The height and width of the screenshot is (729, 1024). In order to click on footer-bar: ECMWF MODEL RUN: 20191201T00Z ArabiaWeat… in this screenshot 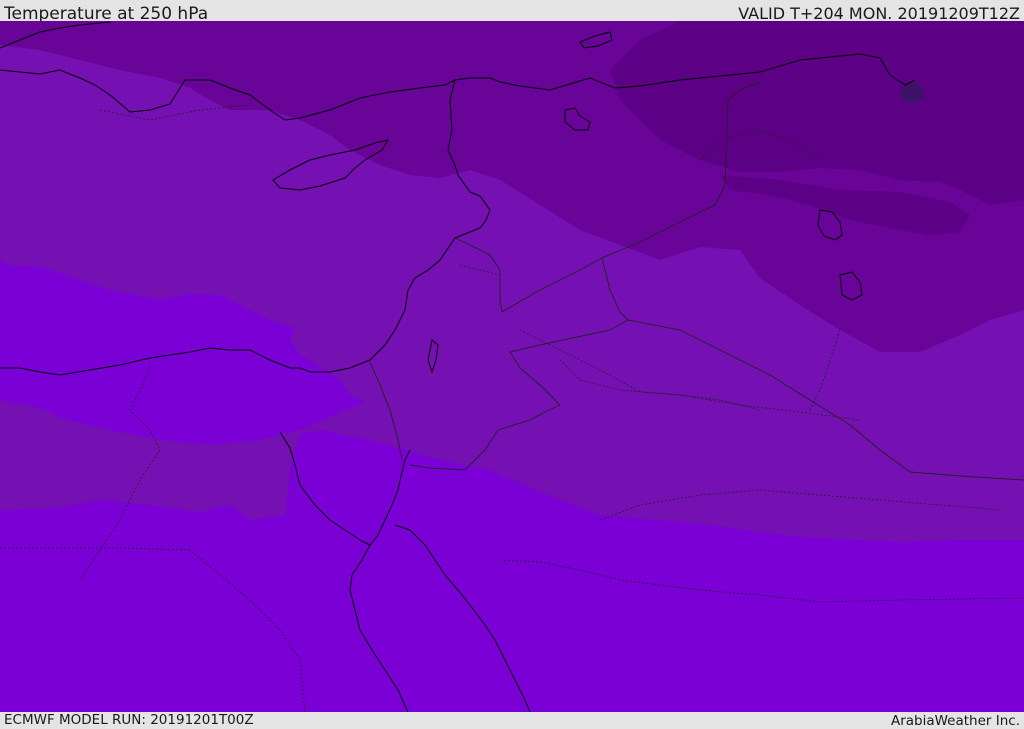, I will do `click(512, 720)`.